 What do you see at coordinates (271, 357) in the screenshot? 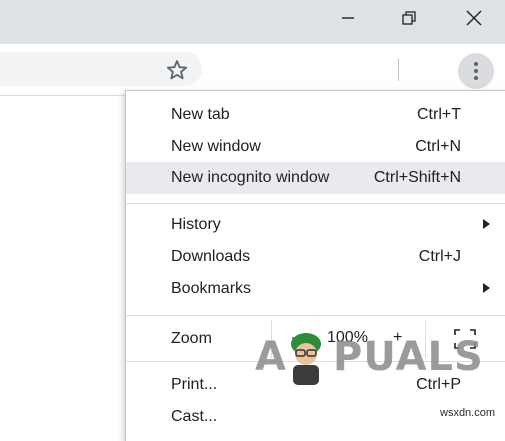
I see `watermark-text-left: A` at bounding box center [271, 357].